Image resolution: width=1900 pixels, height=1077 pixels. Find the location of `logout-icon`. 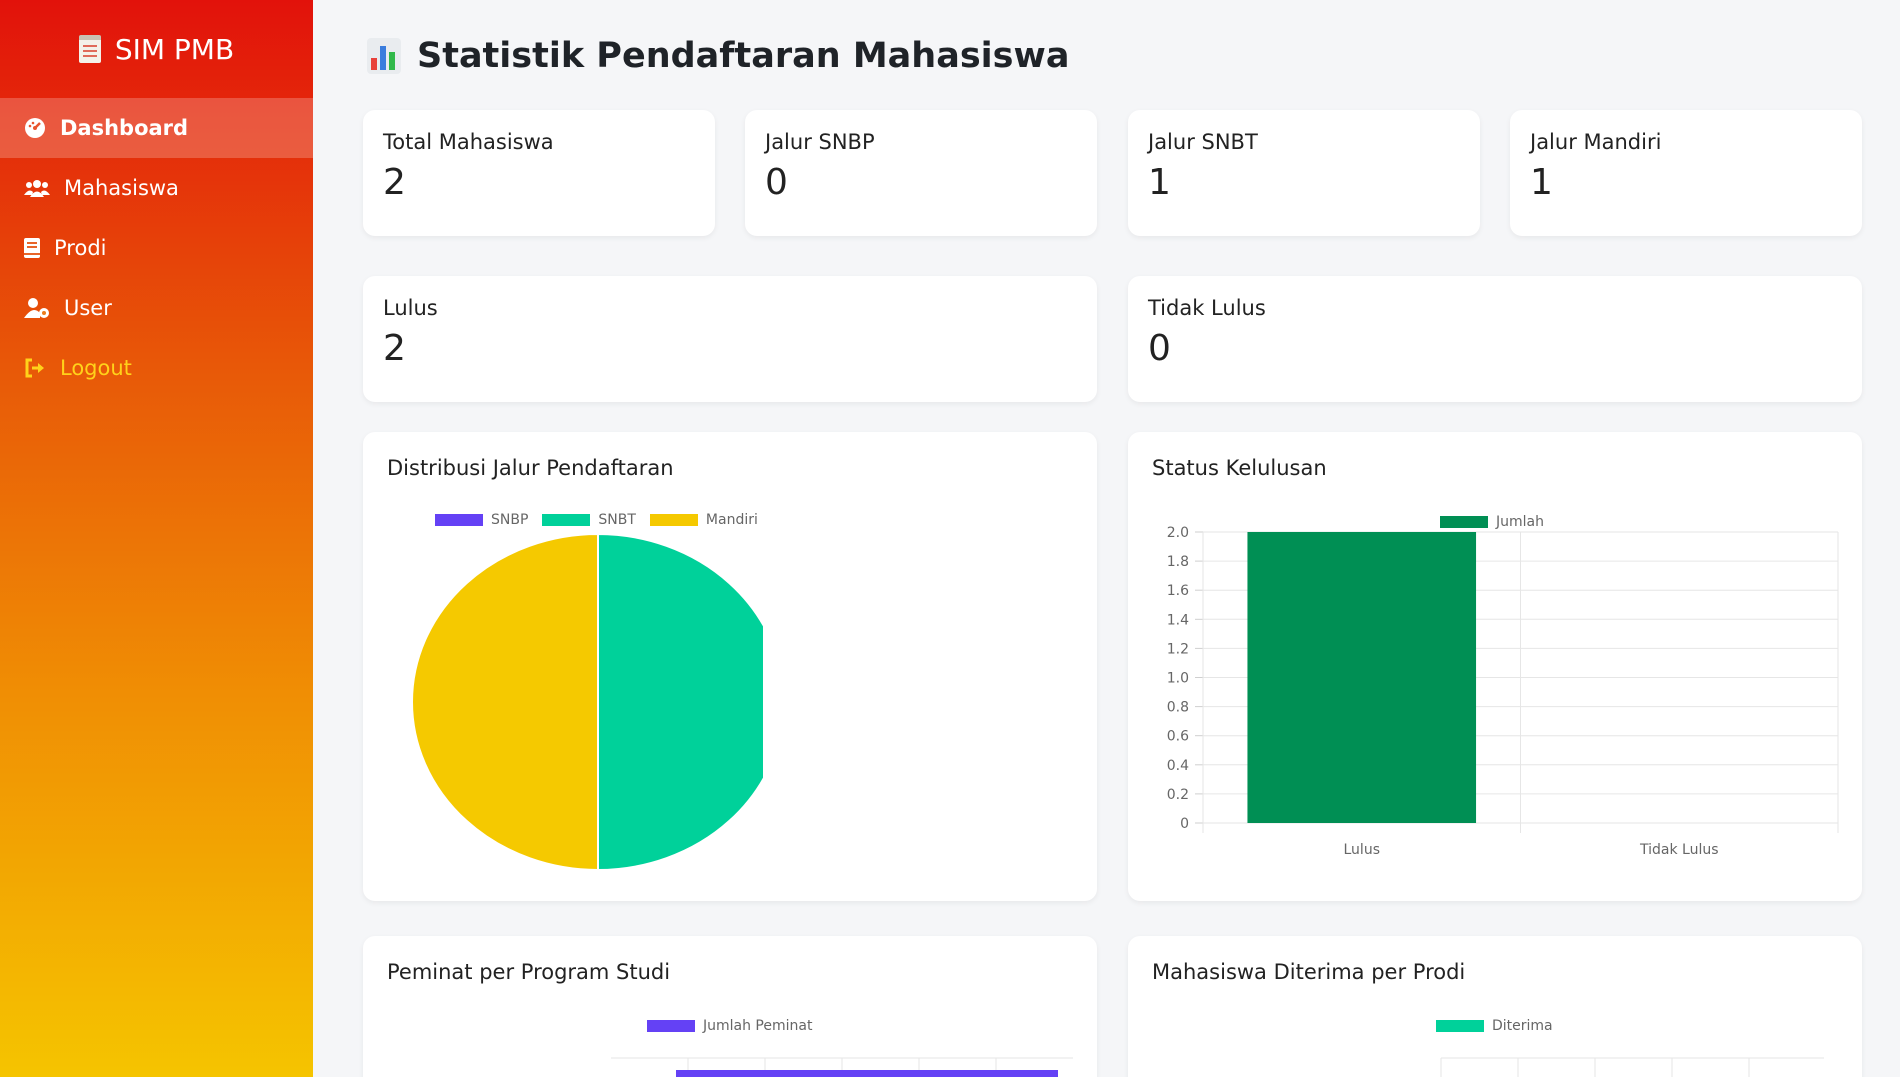

logout-icon is located at coordinates (35, 368).